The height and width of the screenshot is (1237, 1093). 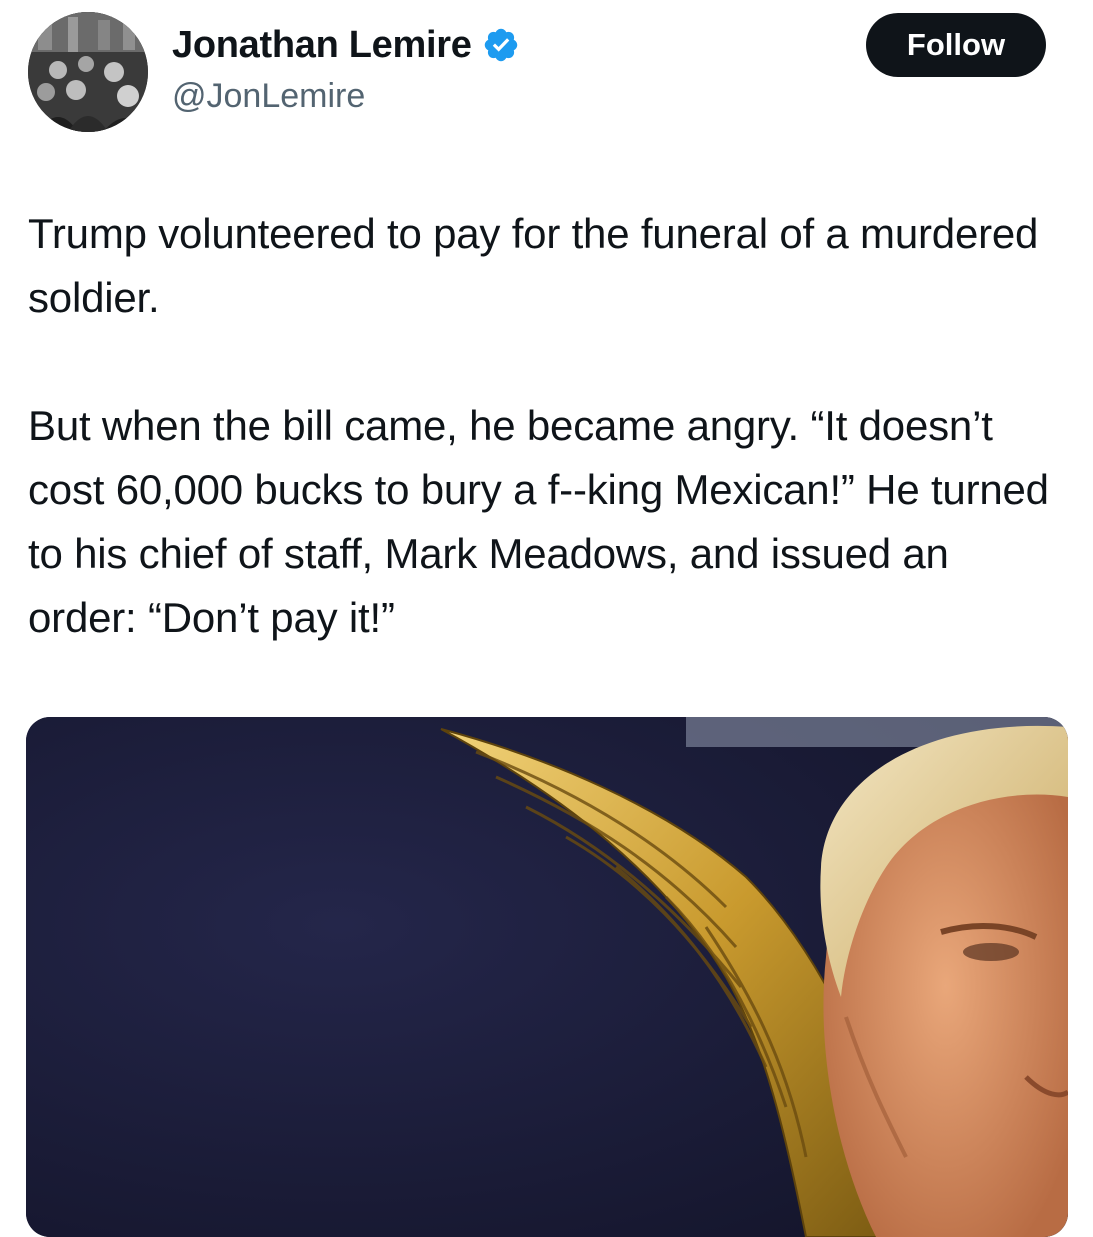 I want to click on avatar, so click(x=88, y=72).